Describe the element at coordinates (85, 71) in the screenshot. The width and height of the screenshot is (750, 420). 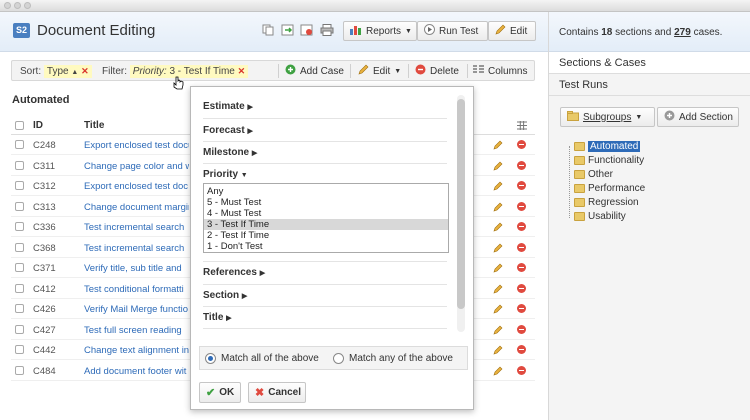
I see `clear-sort-icon: ✕` at that location.